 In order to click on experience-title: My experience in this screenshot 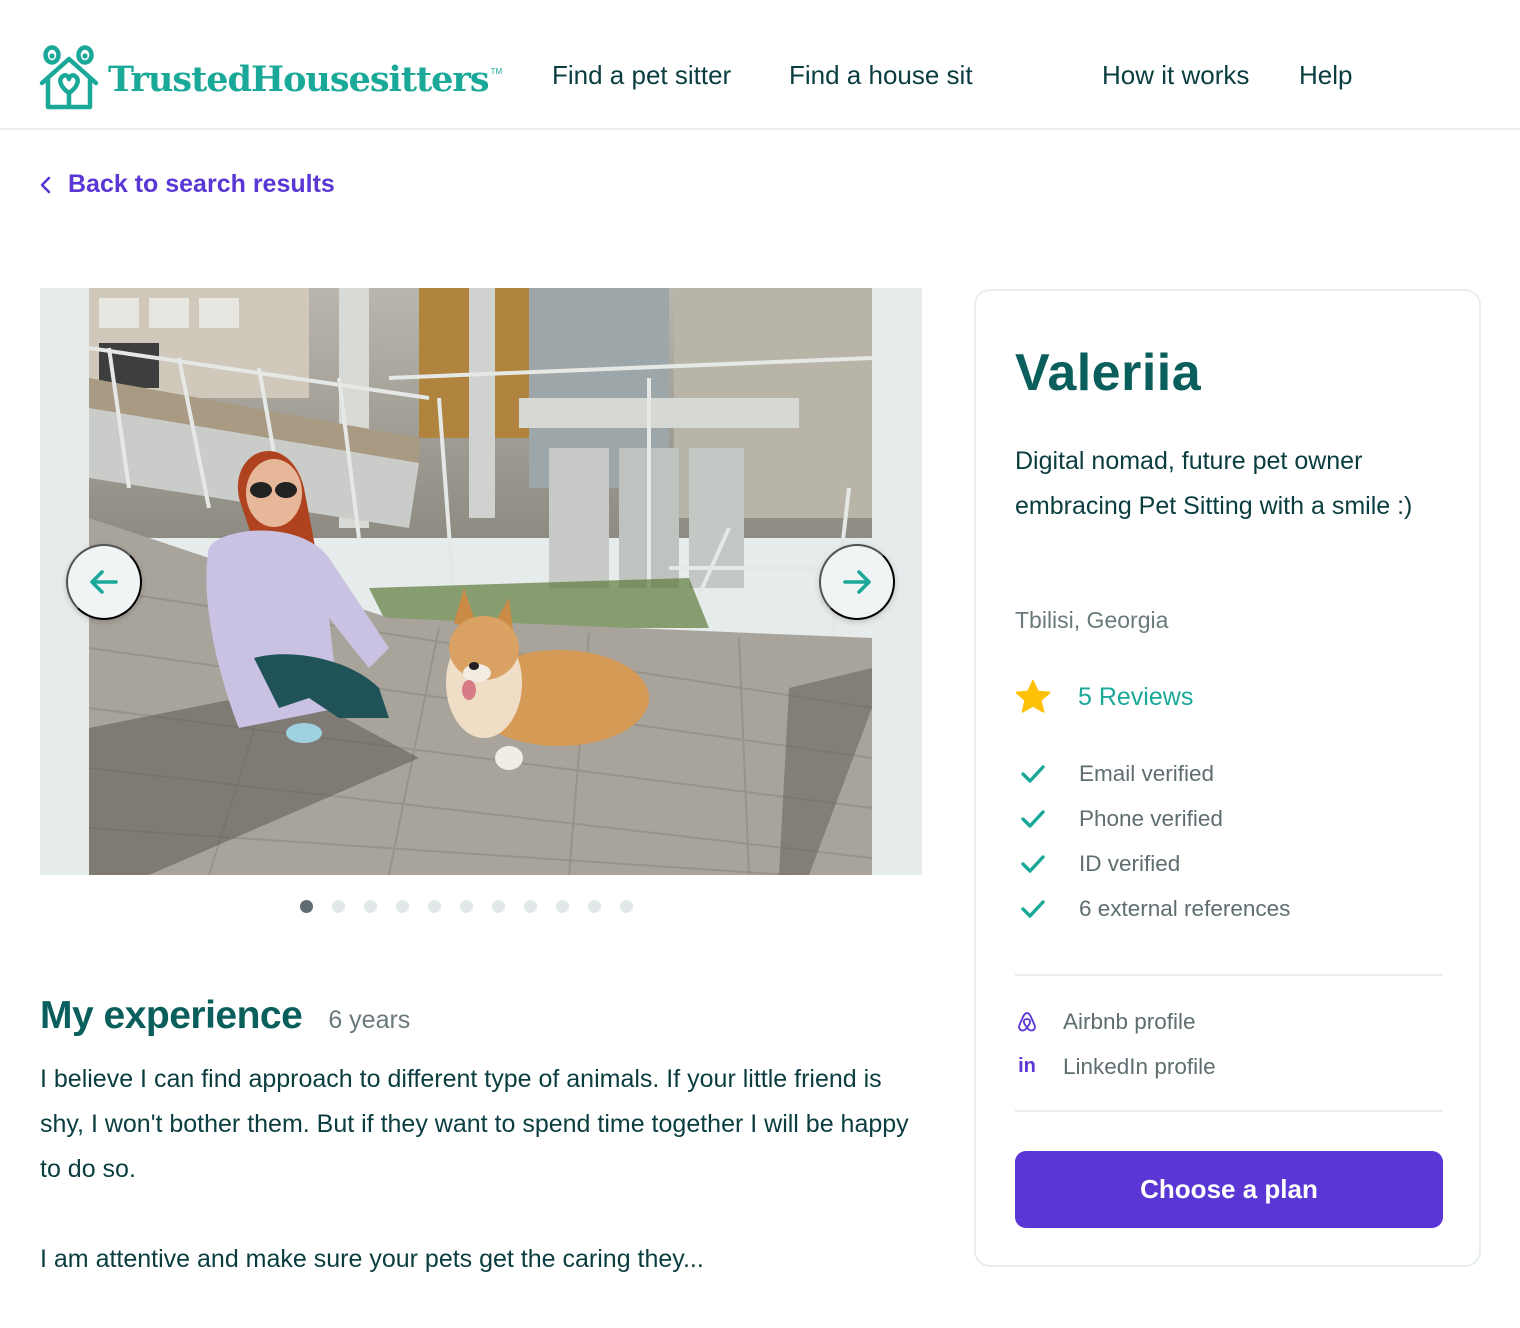, I will do `click(171, 1015)`.